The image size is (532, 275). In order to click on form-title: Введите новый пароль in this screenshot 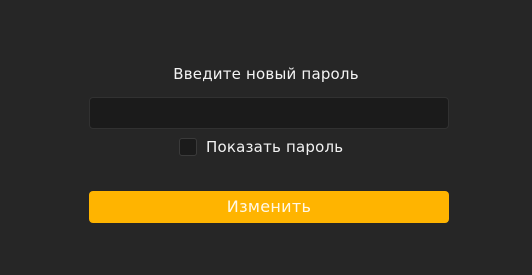, I will do `click(266, 74)`.